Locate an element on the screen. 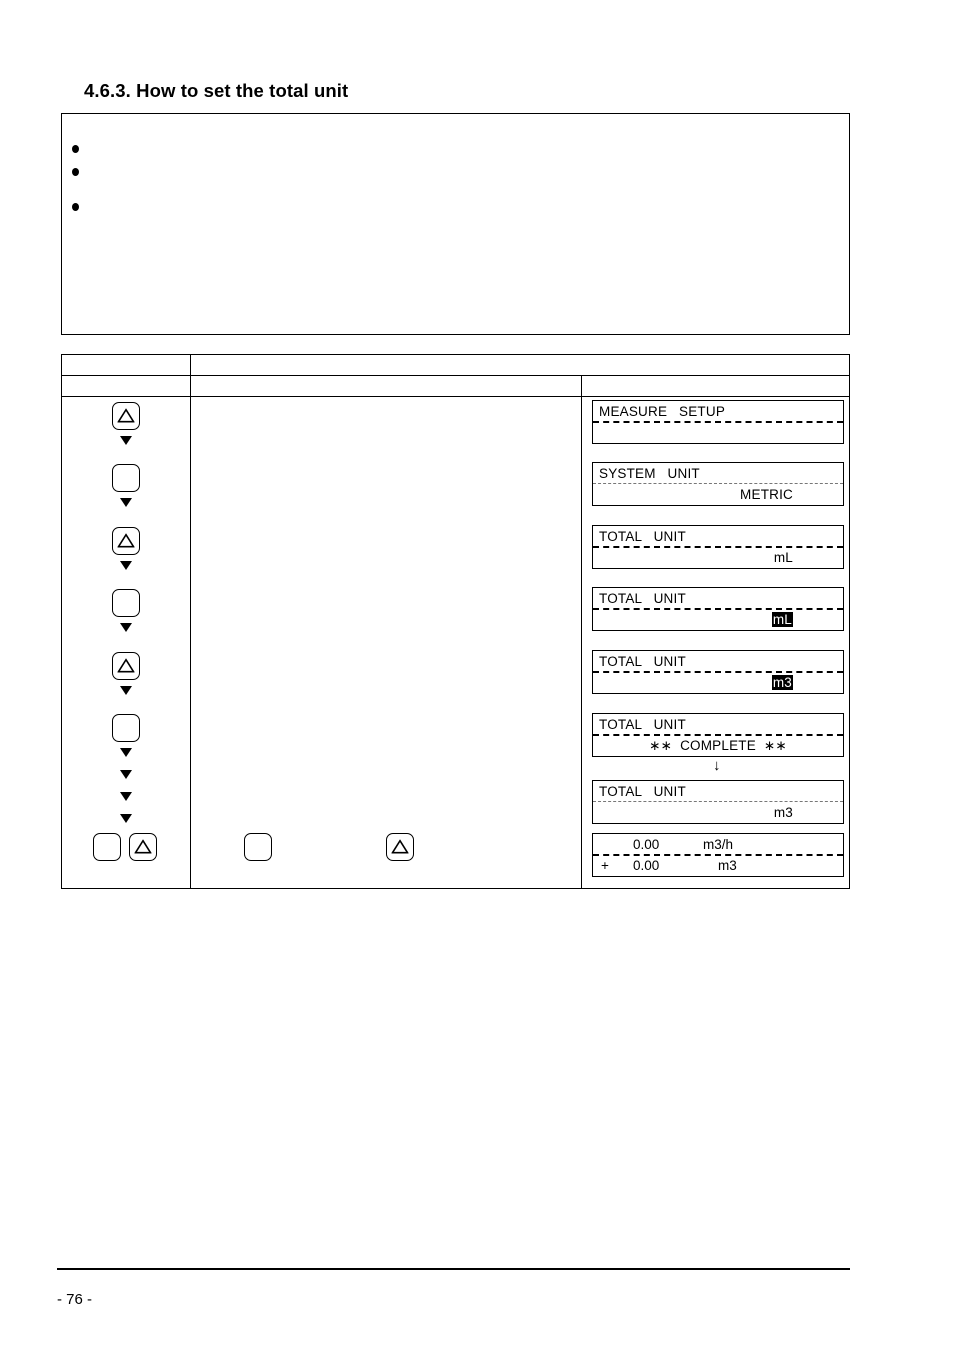 The width and height of the screenshot is (954, 1351). table-divider-col2 is located at coordinates (581, 631).